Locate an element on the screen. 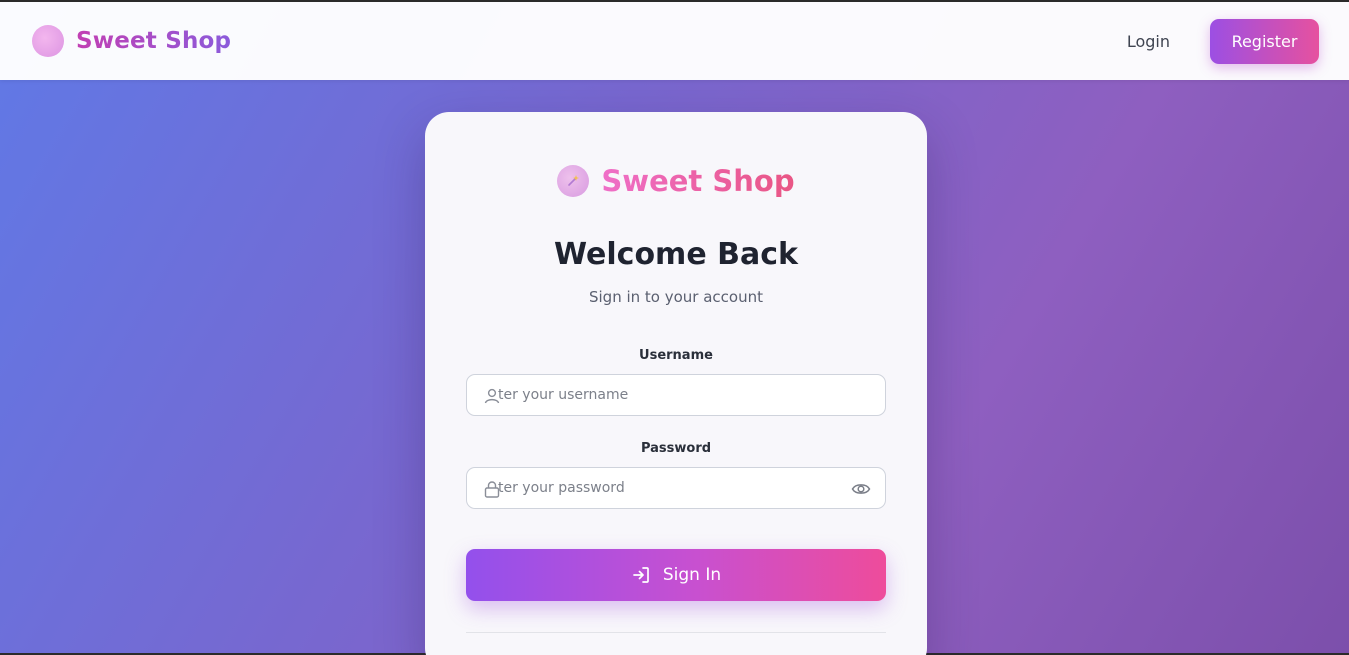  log-in-icon is located at coordinates (641, 575).